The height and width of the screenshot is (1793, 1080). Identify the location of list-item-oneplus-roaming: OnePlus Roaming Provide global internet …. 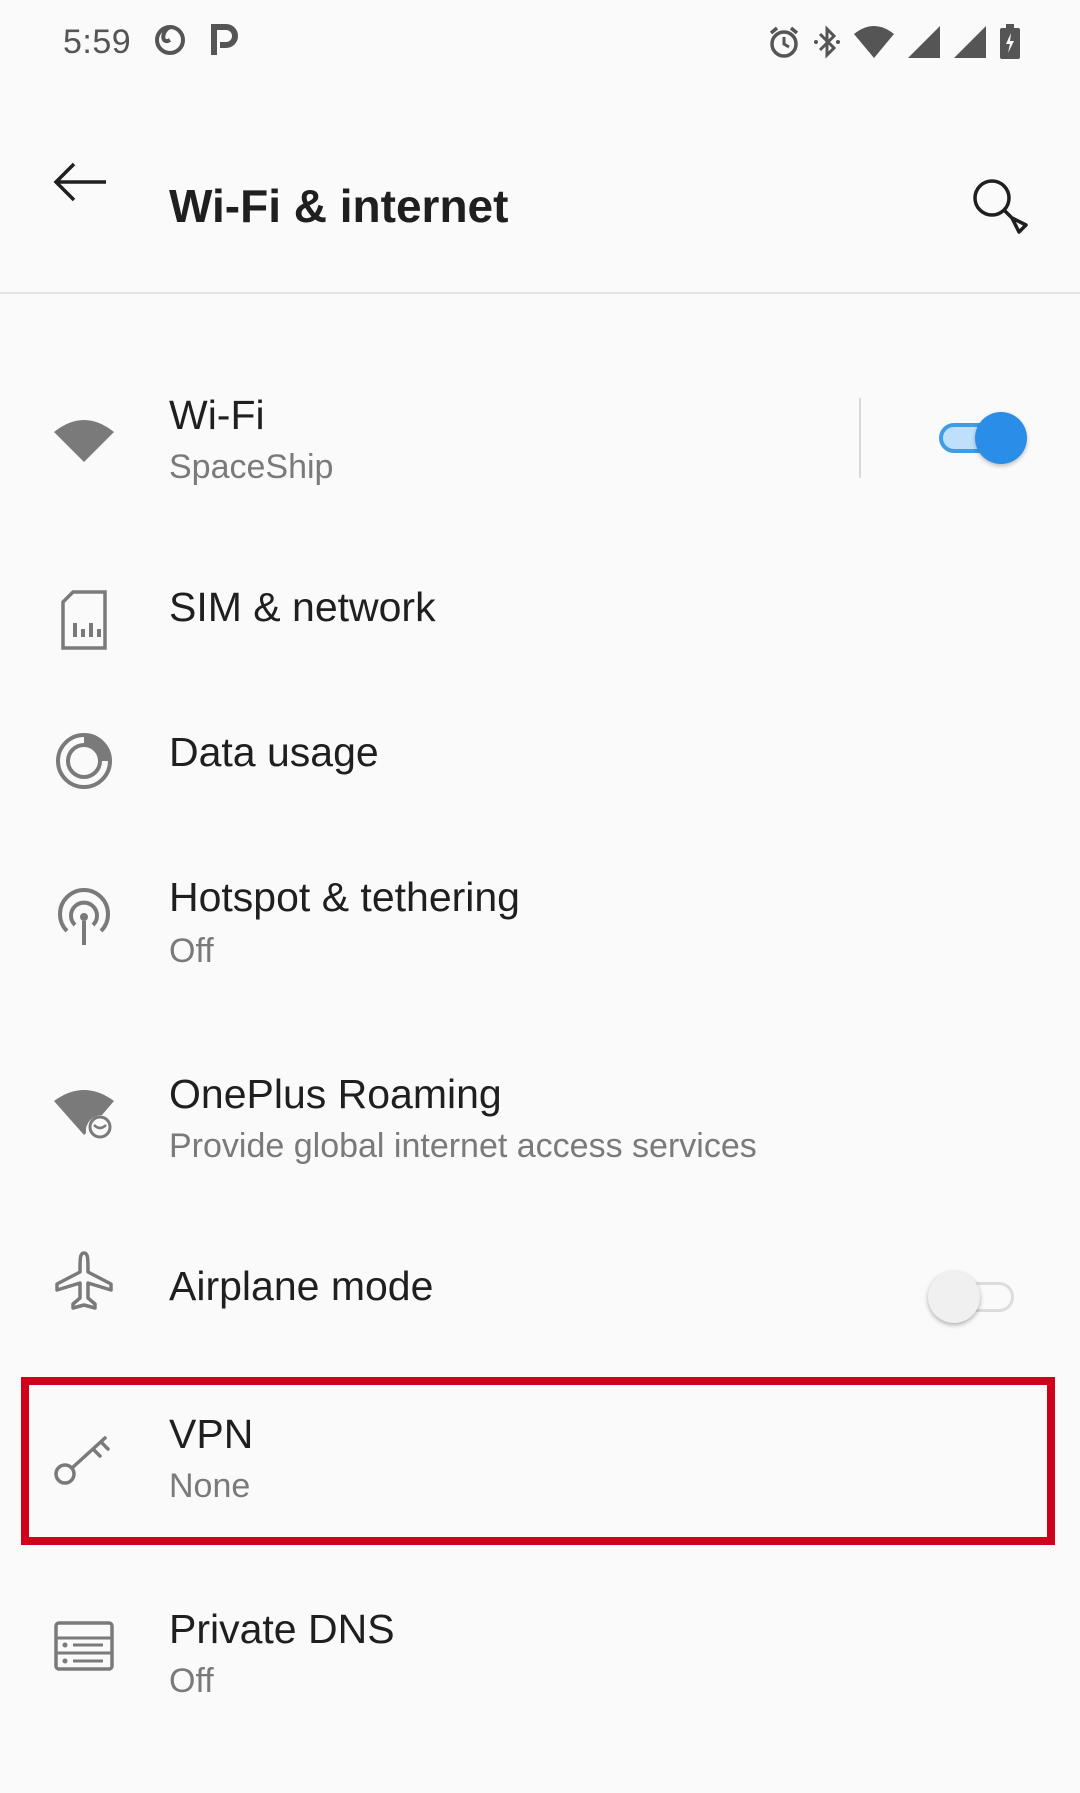
(540, 1125).